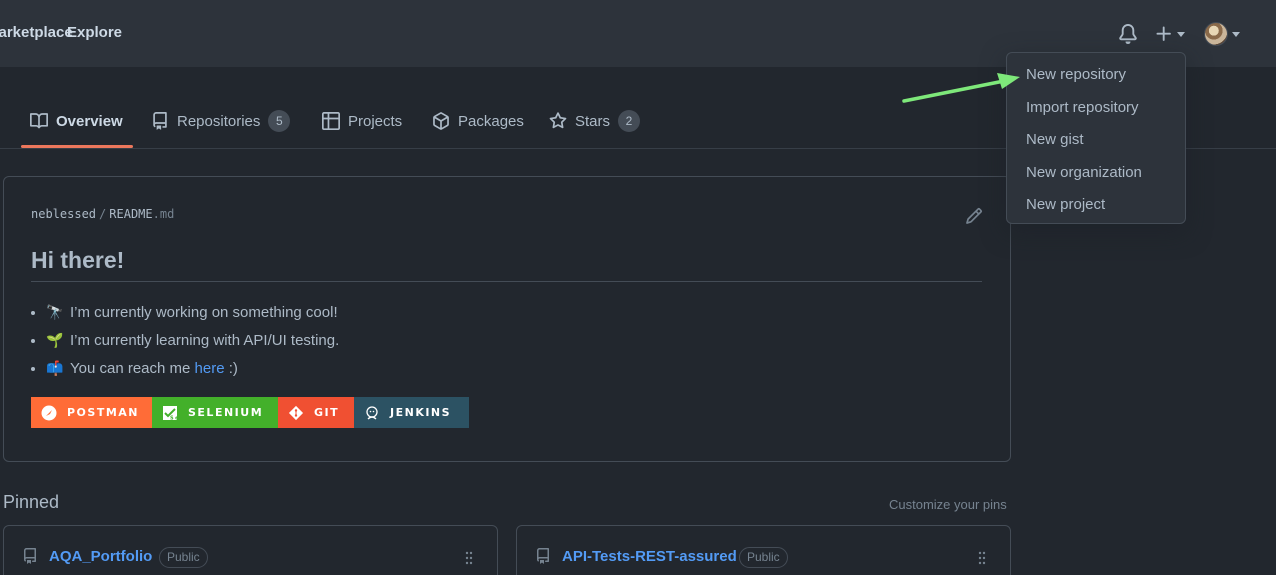 Image resolution: width=1276 pixels, height=575 pixels. What do you see at coordinates (63, 214) in the screenshot?
I see `readme-owner: neblessed` at bounding box center [63, 214].